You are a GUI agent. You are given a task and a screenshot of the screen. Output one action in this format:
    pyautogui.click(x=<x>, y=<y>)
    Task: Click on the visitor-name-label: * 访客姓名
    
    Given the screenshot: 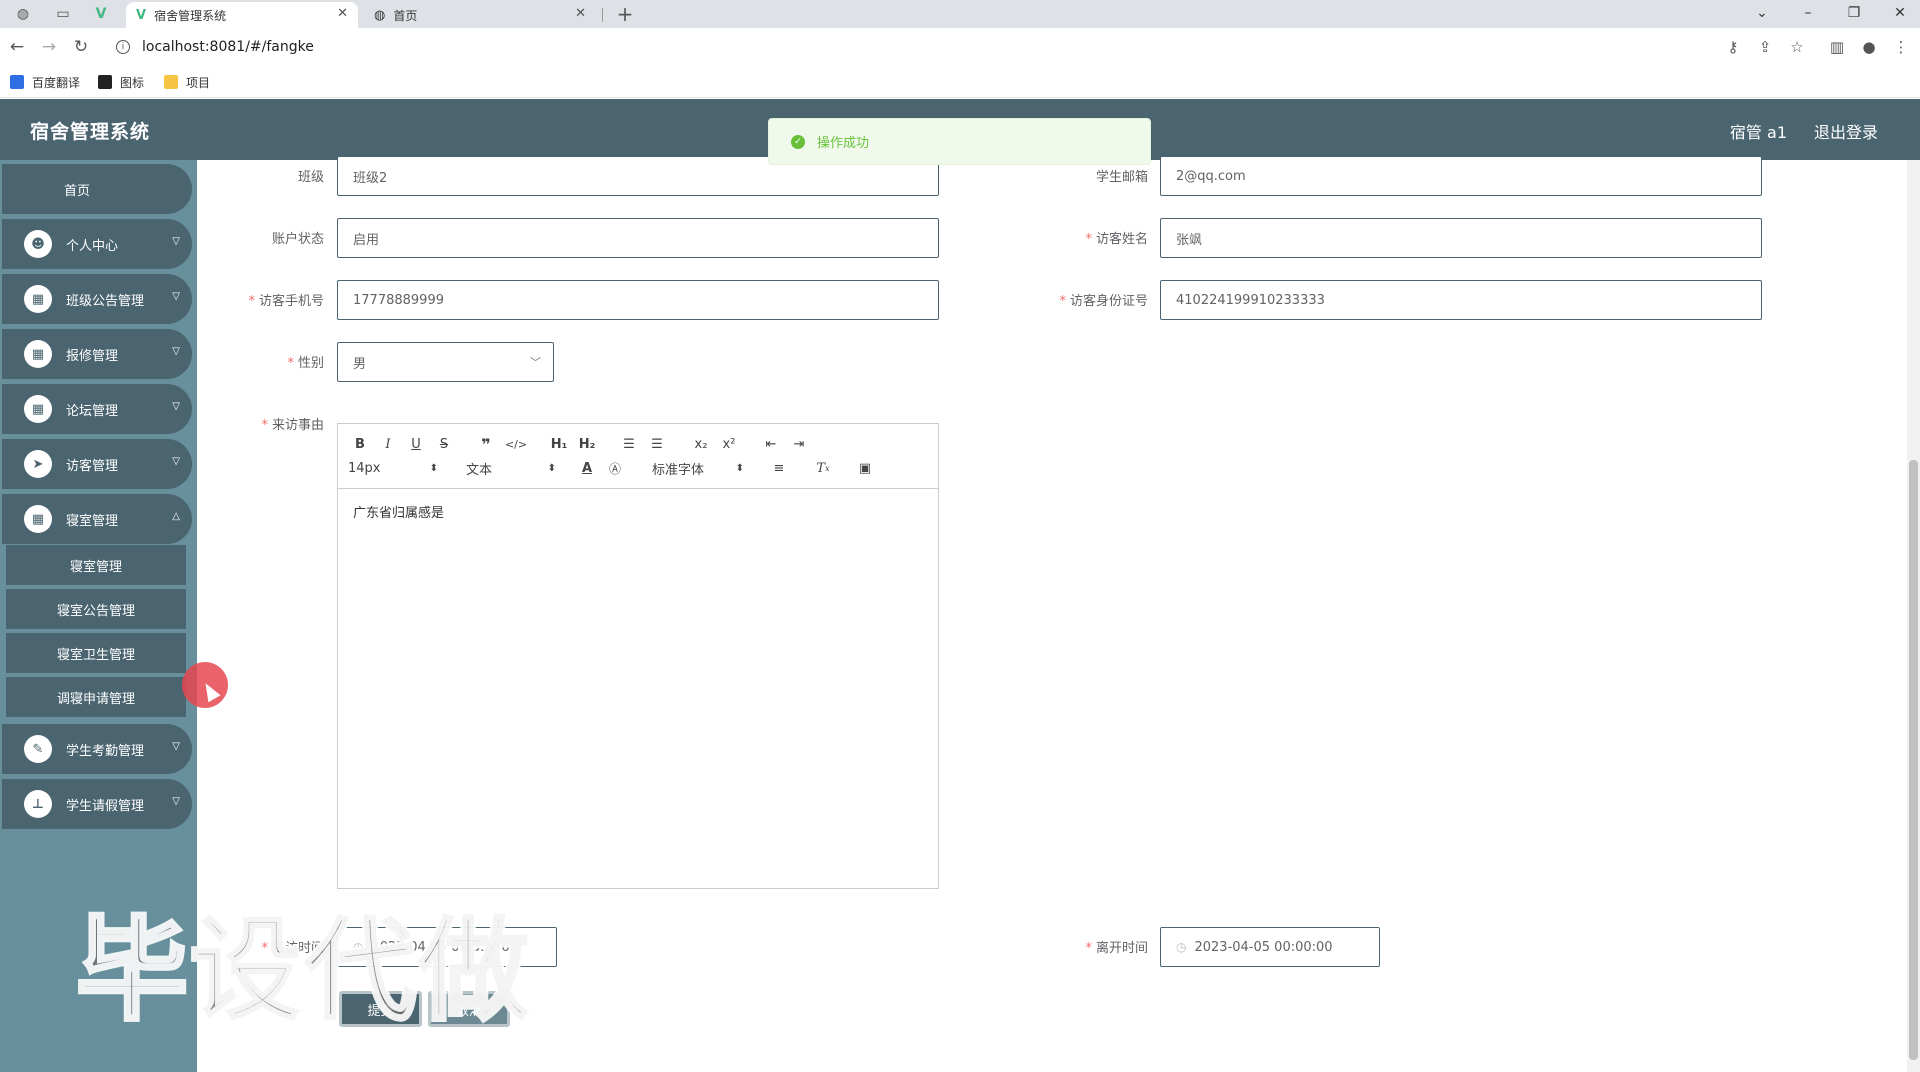 What is the action you would take?
    pyautogui.click(x=1116, y=239)
    